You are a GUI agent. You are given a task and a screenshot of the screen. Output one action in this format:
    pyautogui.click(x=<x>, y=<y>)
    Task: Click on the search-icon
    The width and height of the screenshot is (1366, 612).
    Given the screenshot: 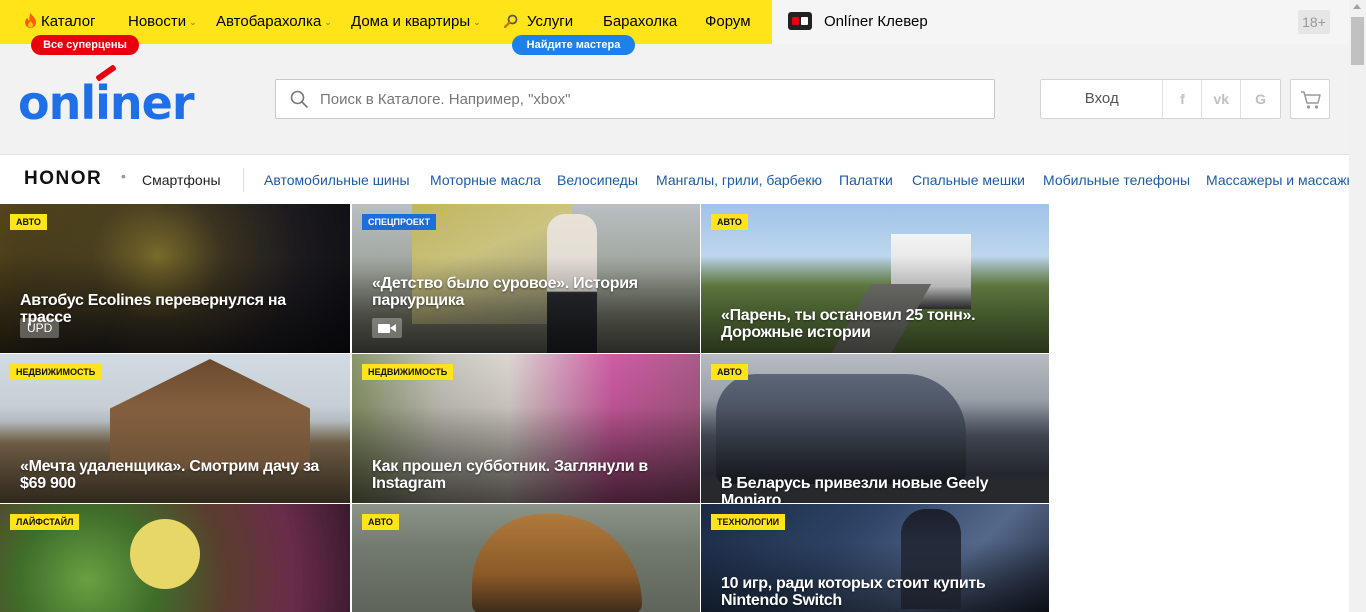 What is the action you would take?
    pyautogui.click(x=299, y=99)
    